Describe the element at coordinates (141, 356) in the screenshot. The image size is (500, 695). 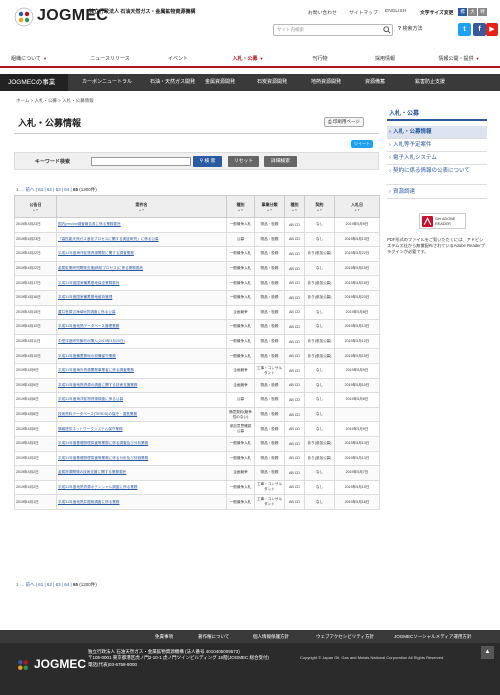
I see `cell-title: 平成31年度備蓄基地の設備保守業務` at that location.